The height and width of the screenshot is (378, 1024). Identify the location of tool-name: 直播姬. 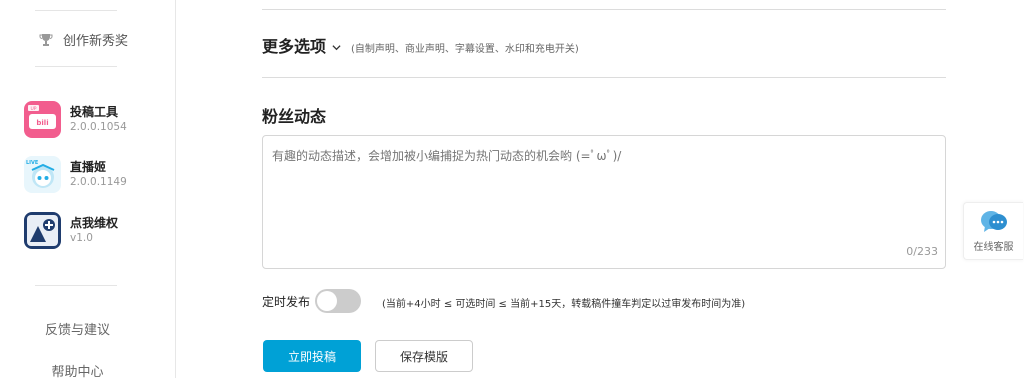
(88, 167).